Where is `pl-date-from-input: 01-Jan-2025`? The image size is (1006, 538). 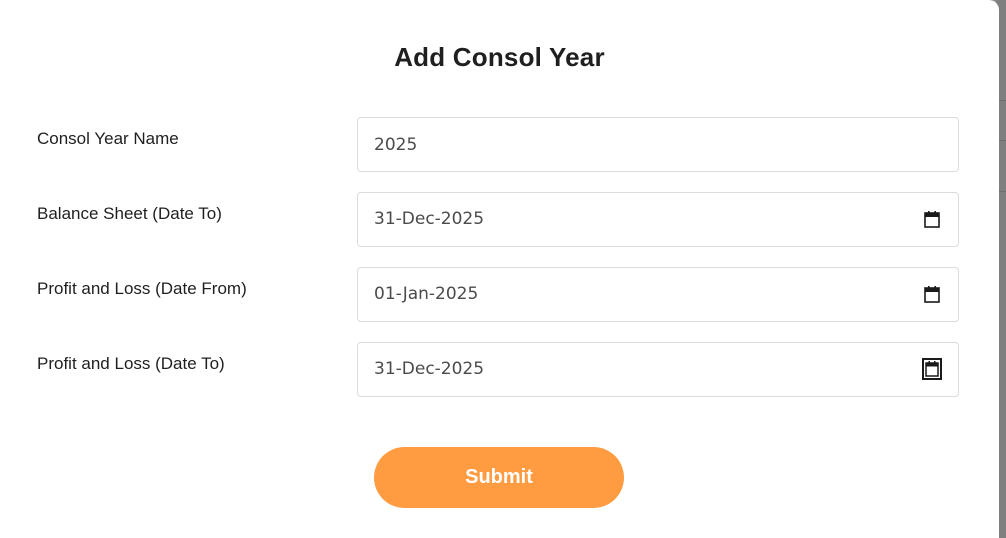 pl-date-from-input: 01-Jan-2025 is located at coordinates (658, 294).